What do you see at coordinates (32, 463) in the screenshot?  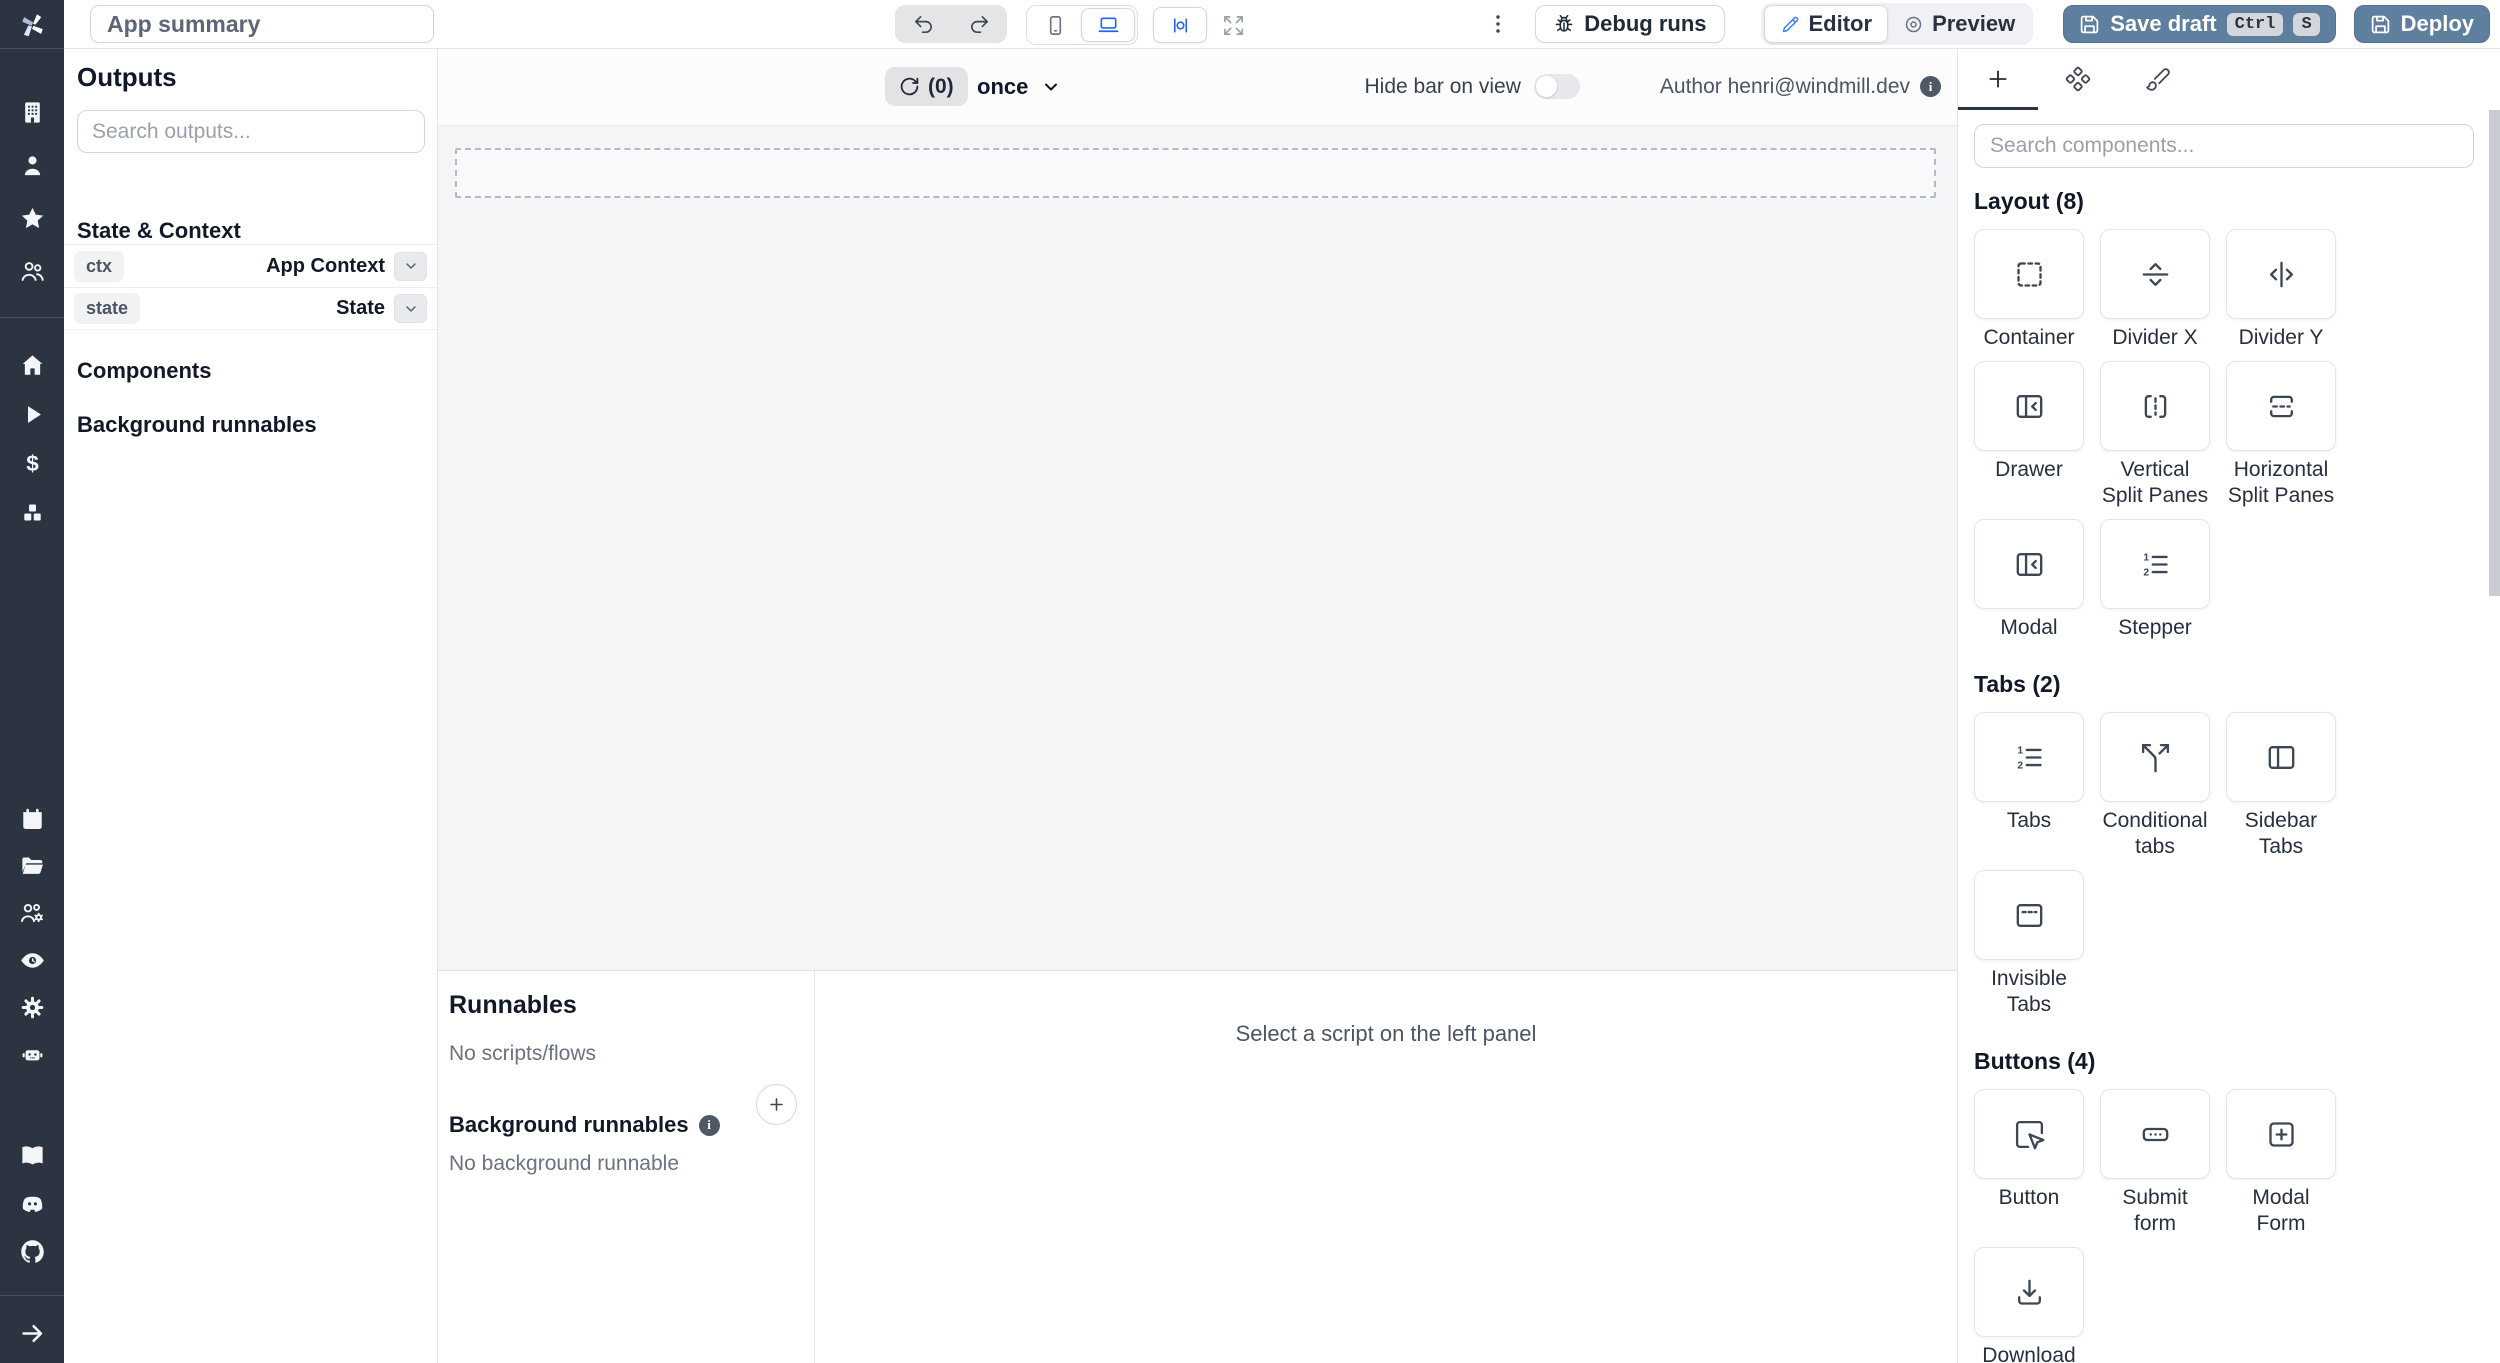 I see `sidebar-item-variables` at bounding box center [32, 463].